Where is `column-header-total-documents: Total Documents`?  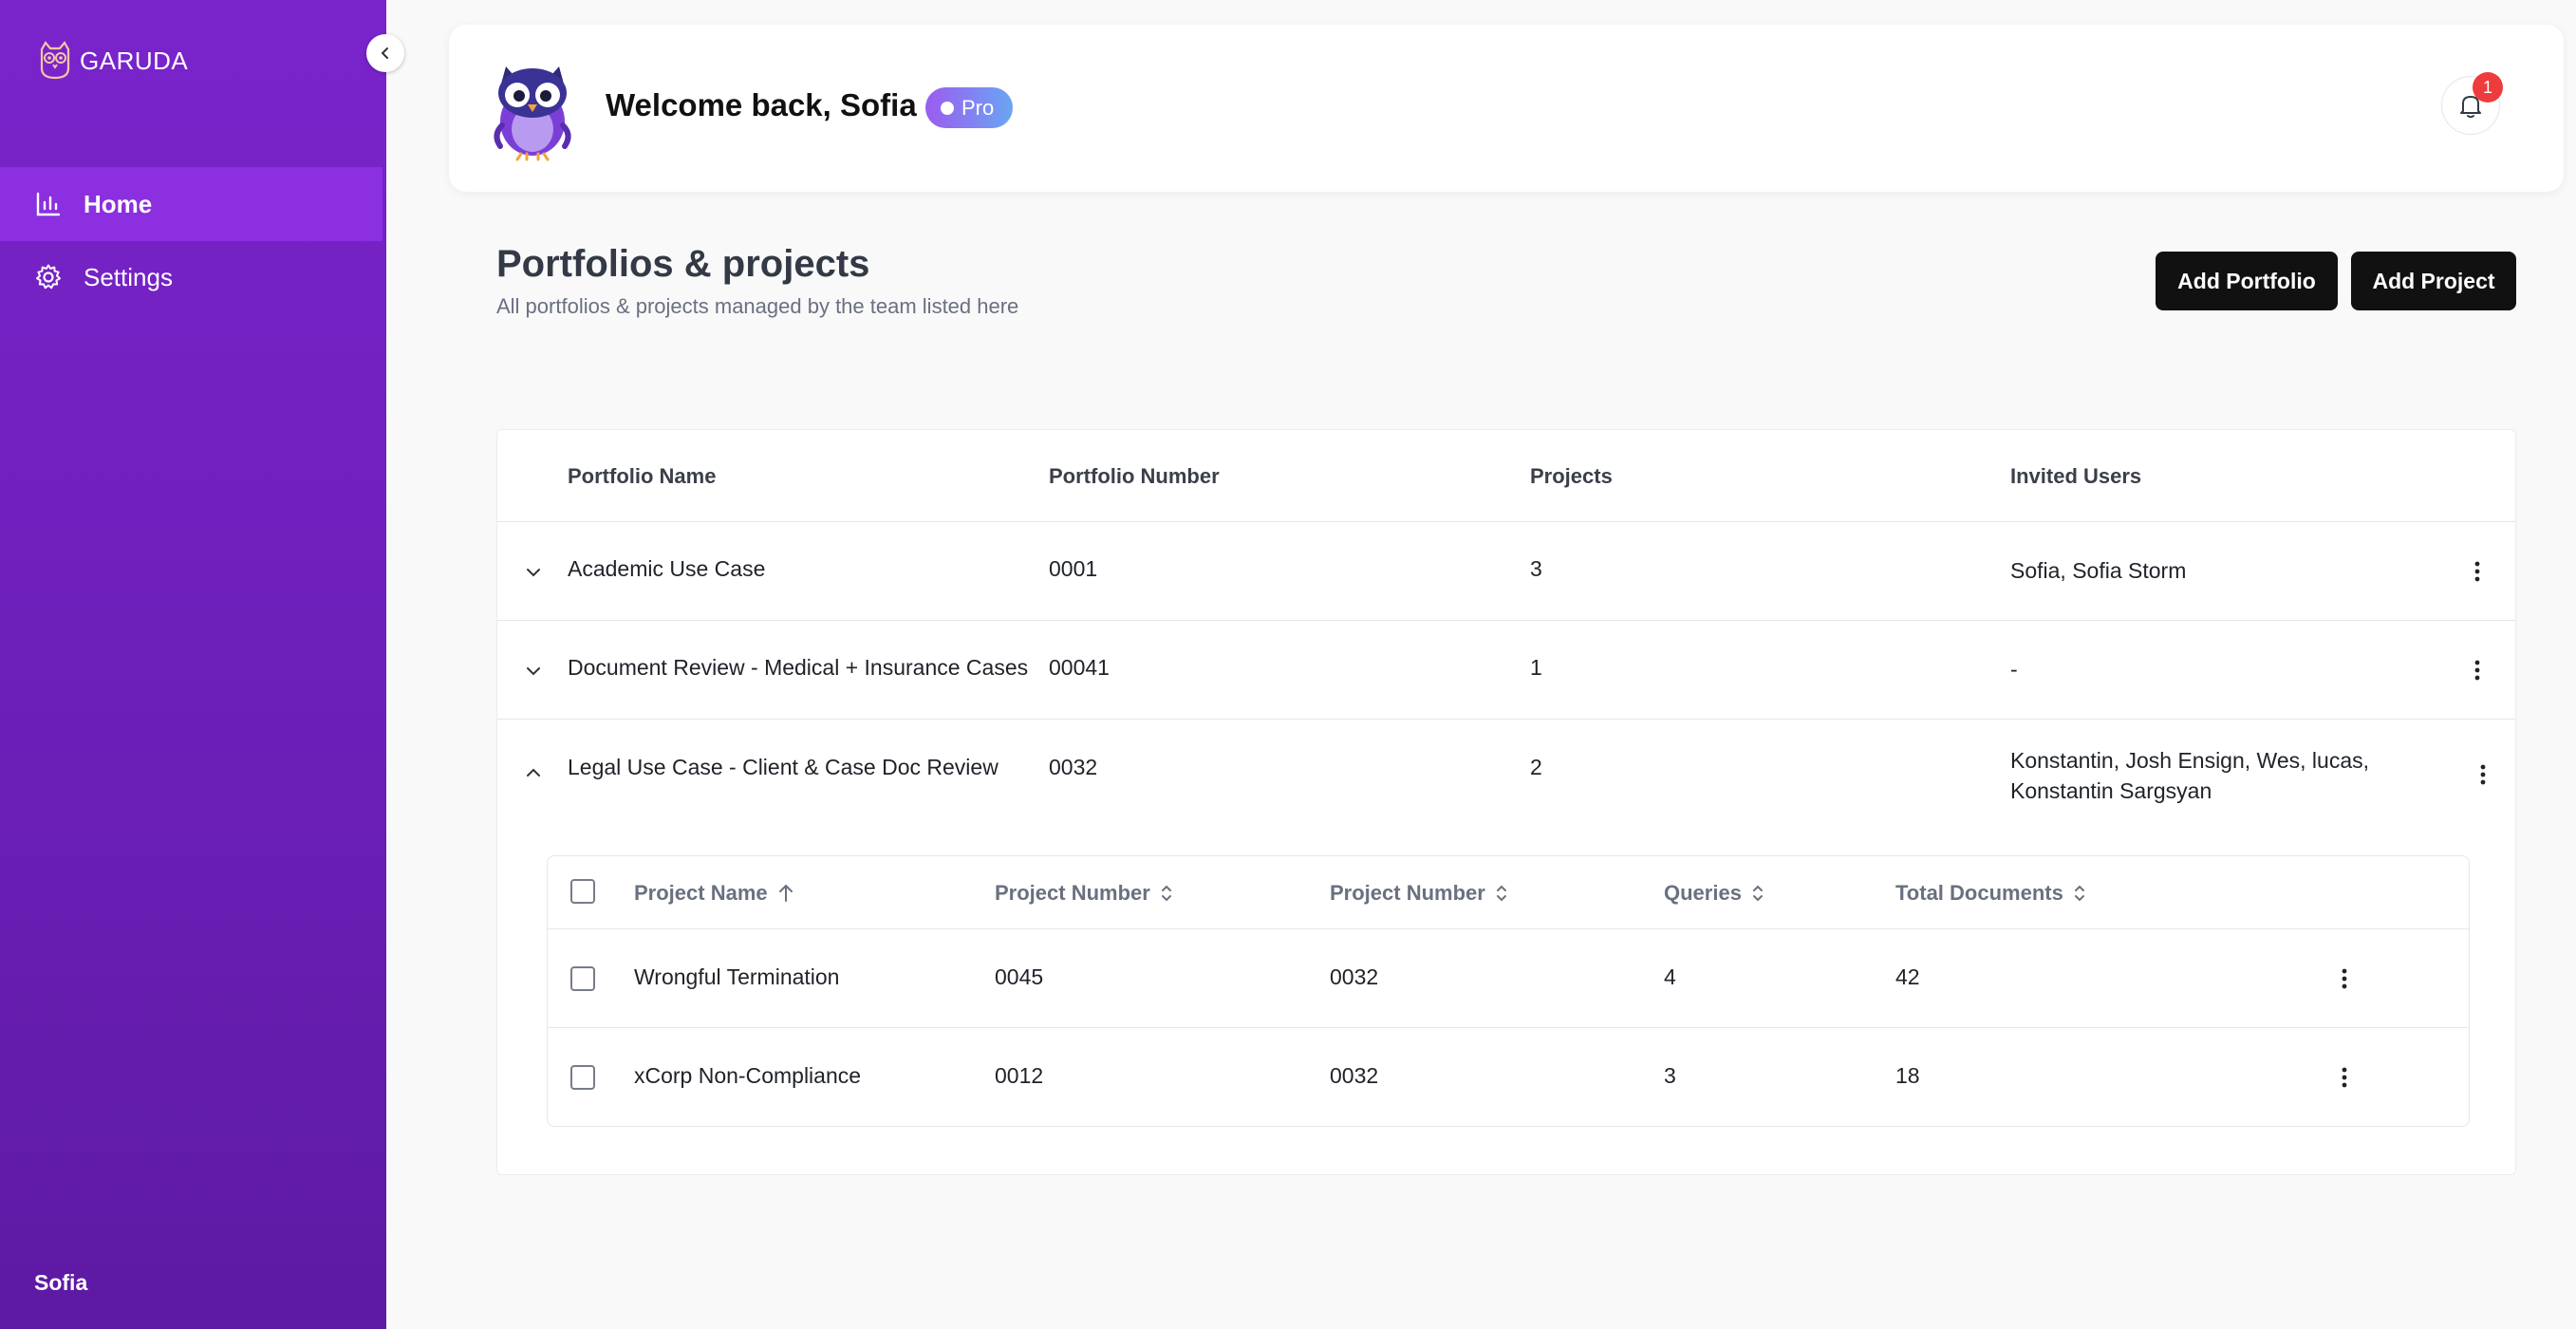
column-header-total-documents: Total Documents is located at coordinates (1990, 894).